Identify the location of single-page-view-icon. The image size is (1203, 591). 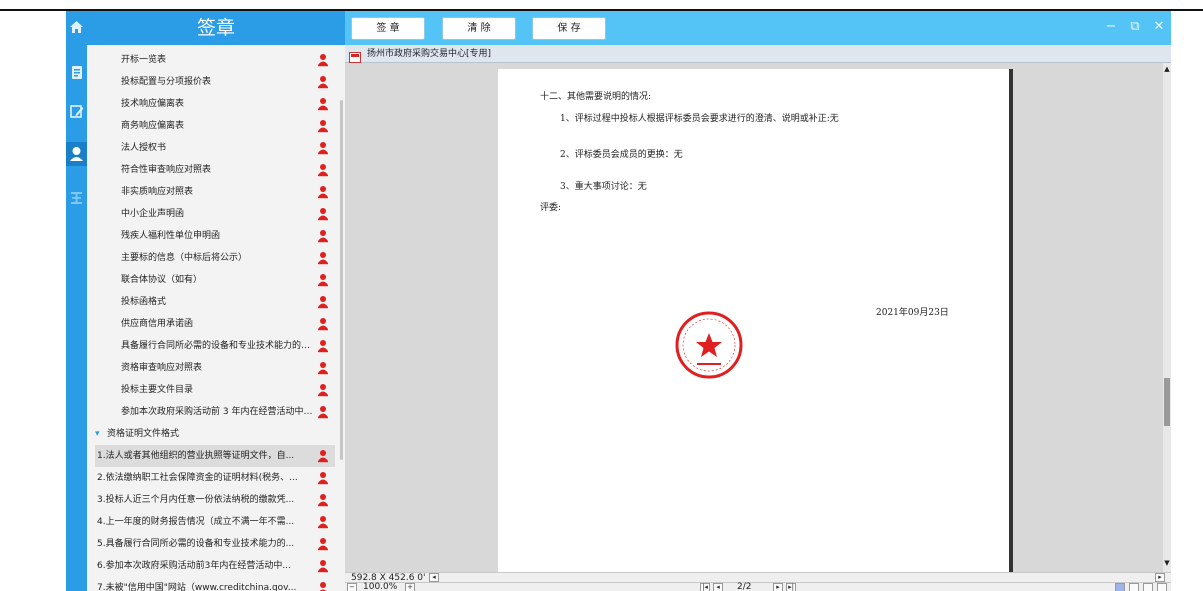
(1120, 587).